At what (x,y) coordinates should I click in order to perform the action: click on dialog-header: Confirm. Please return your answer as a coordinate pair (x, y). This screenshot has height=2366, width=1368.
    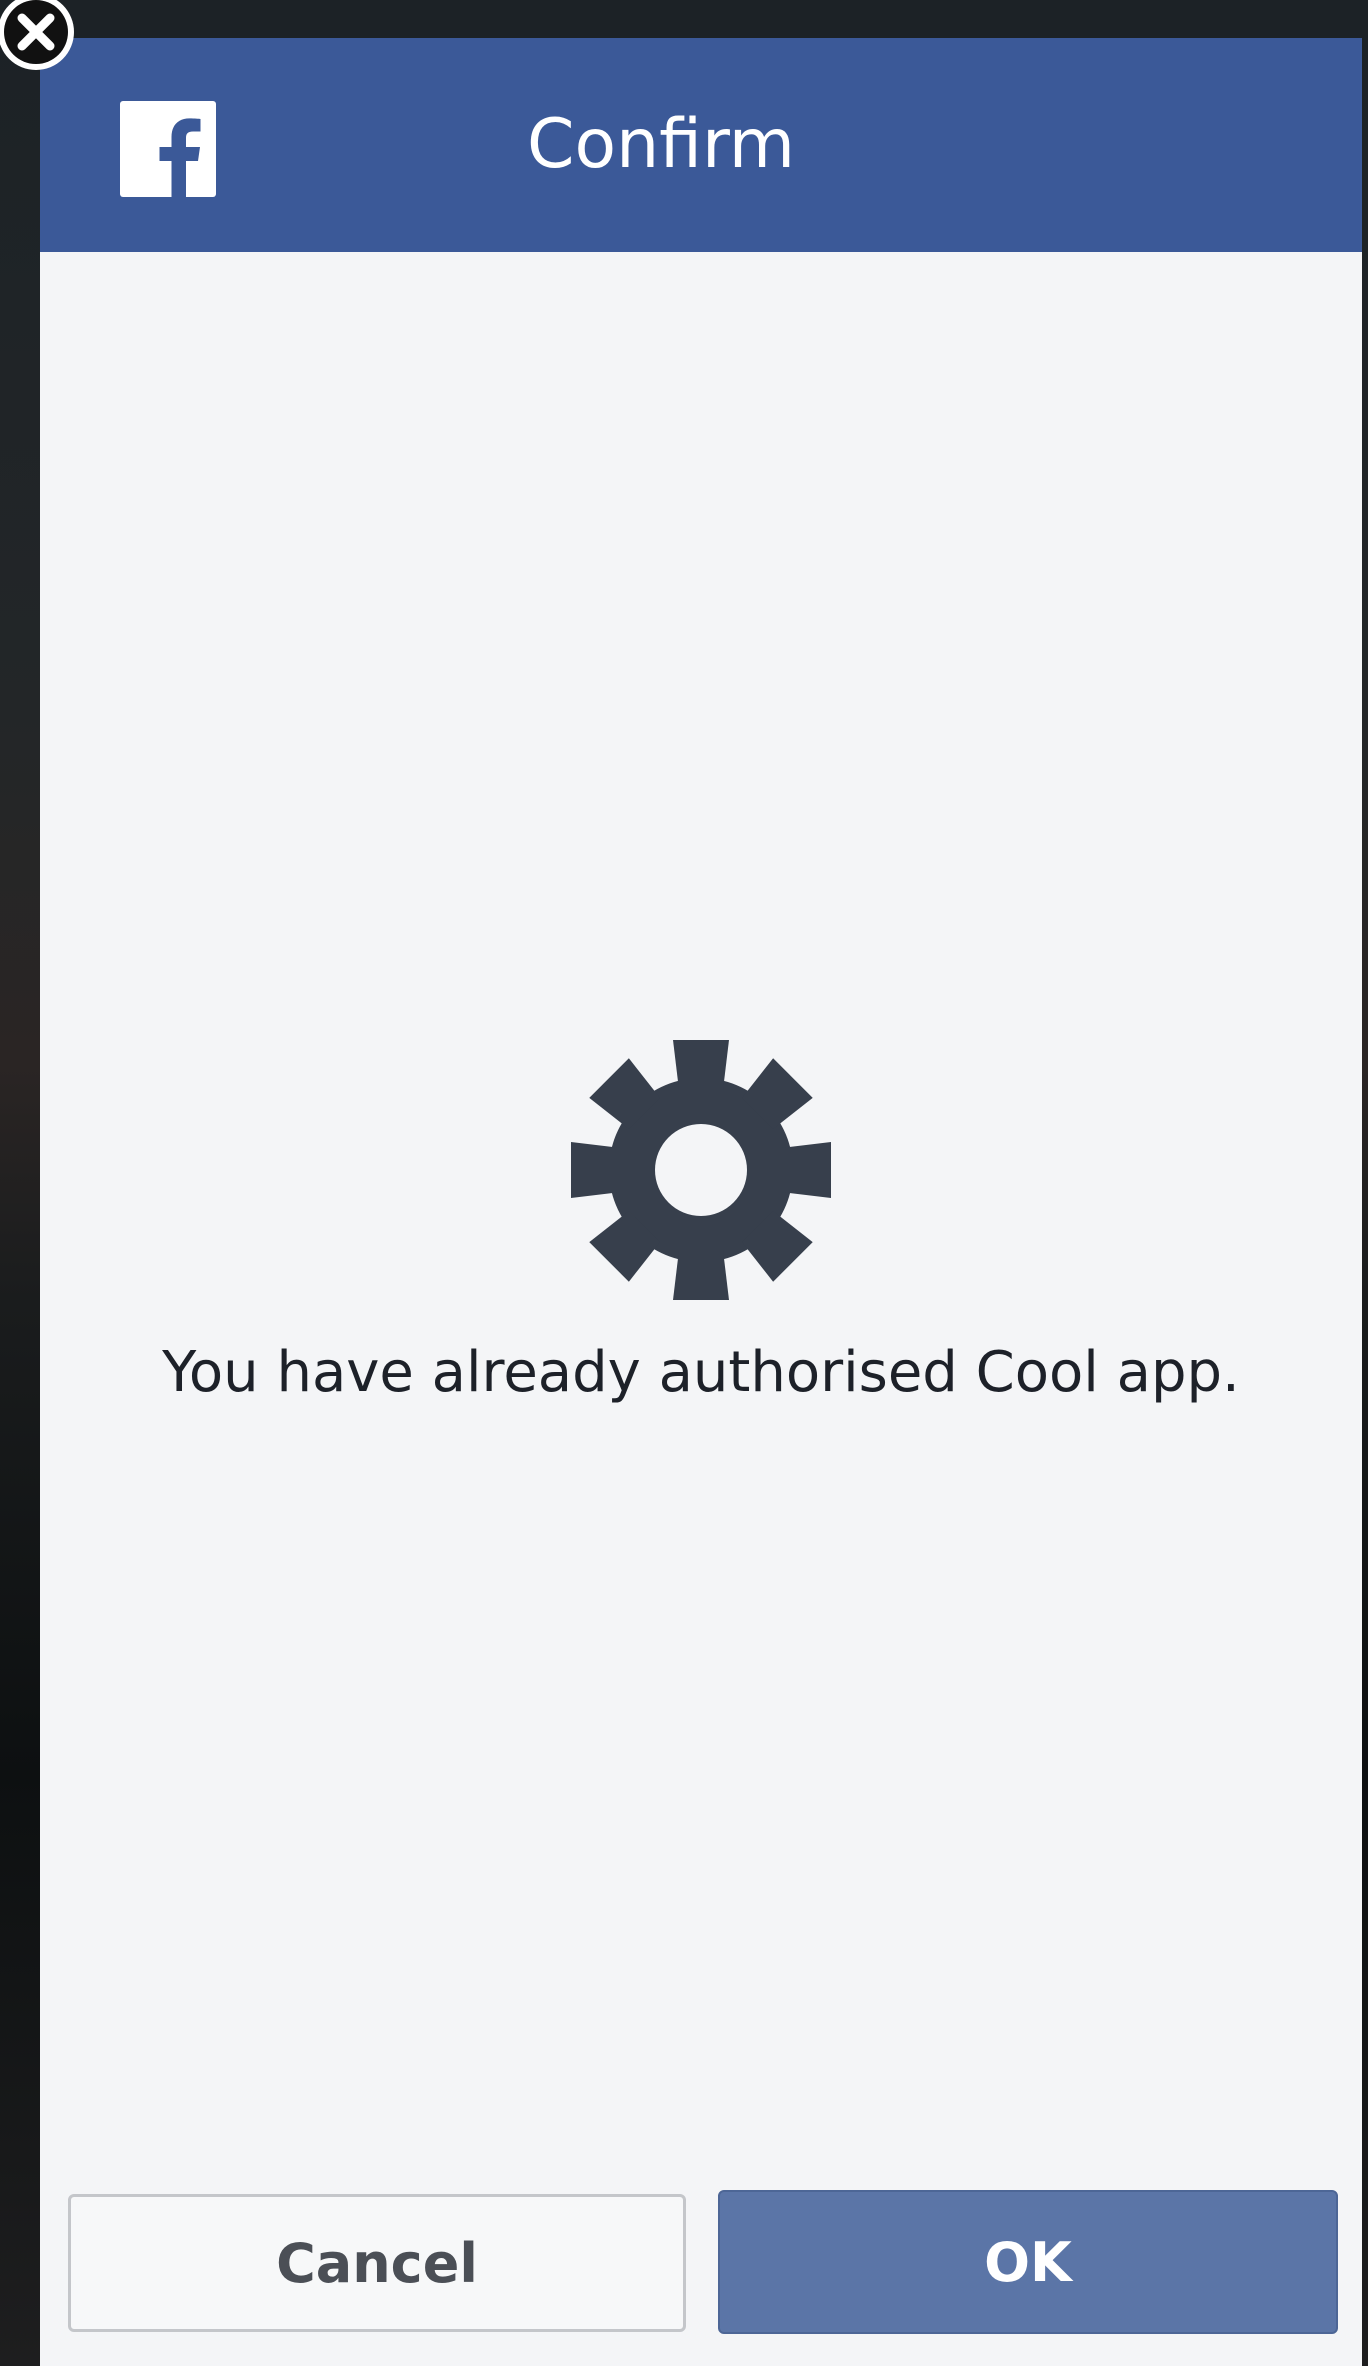
    Looking at the image, I should click on (701, 145).